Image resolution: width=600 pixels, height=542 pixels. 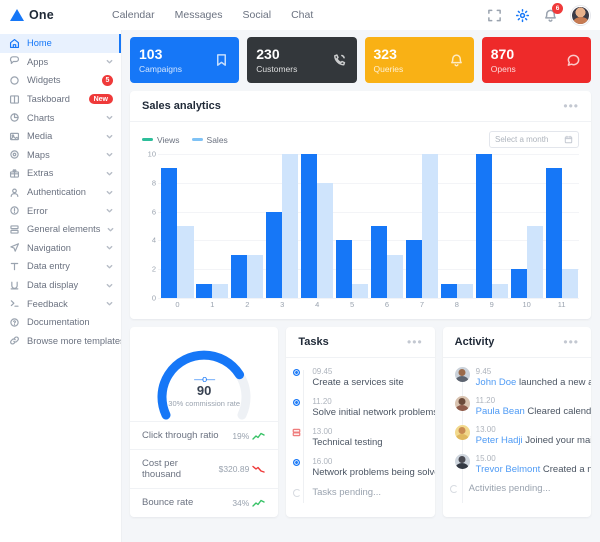 I want to click on activity-user: Paula Bean, so click(x=500, y=411).